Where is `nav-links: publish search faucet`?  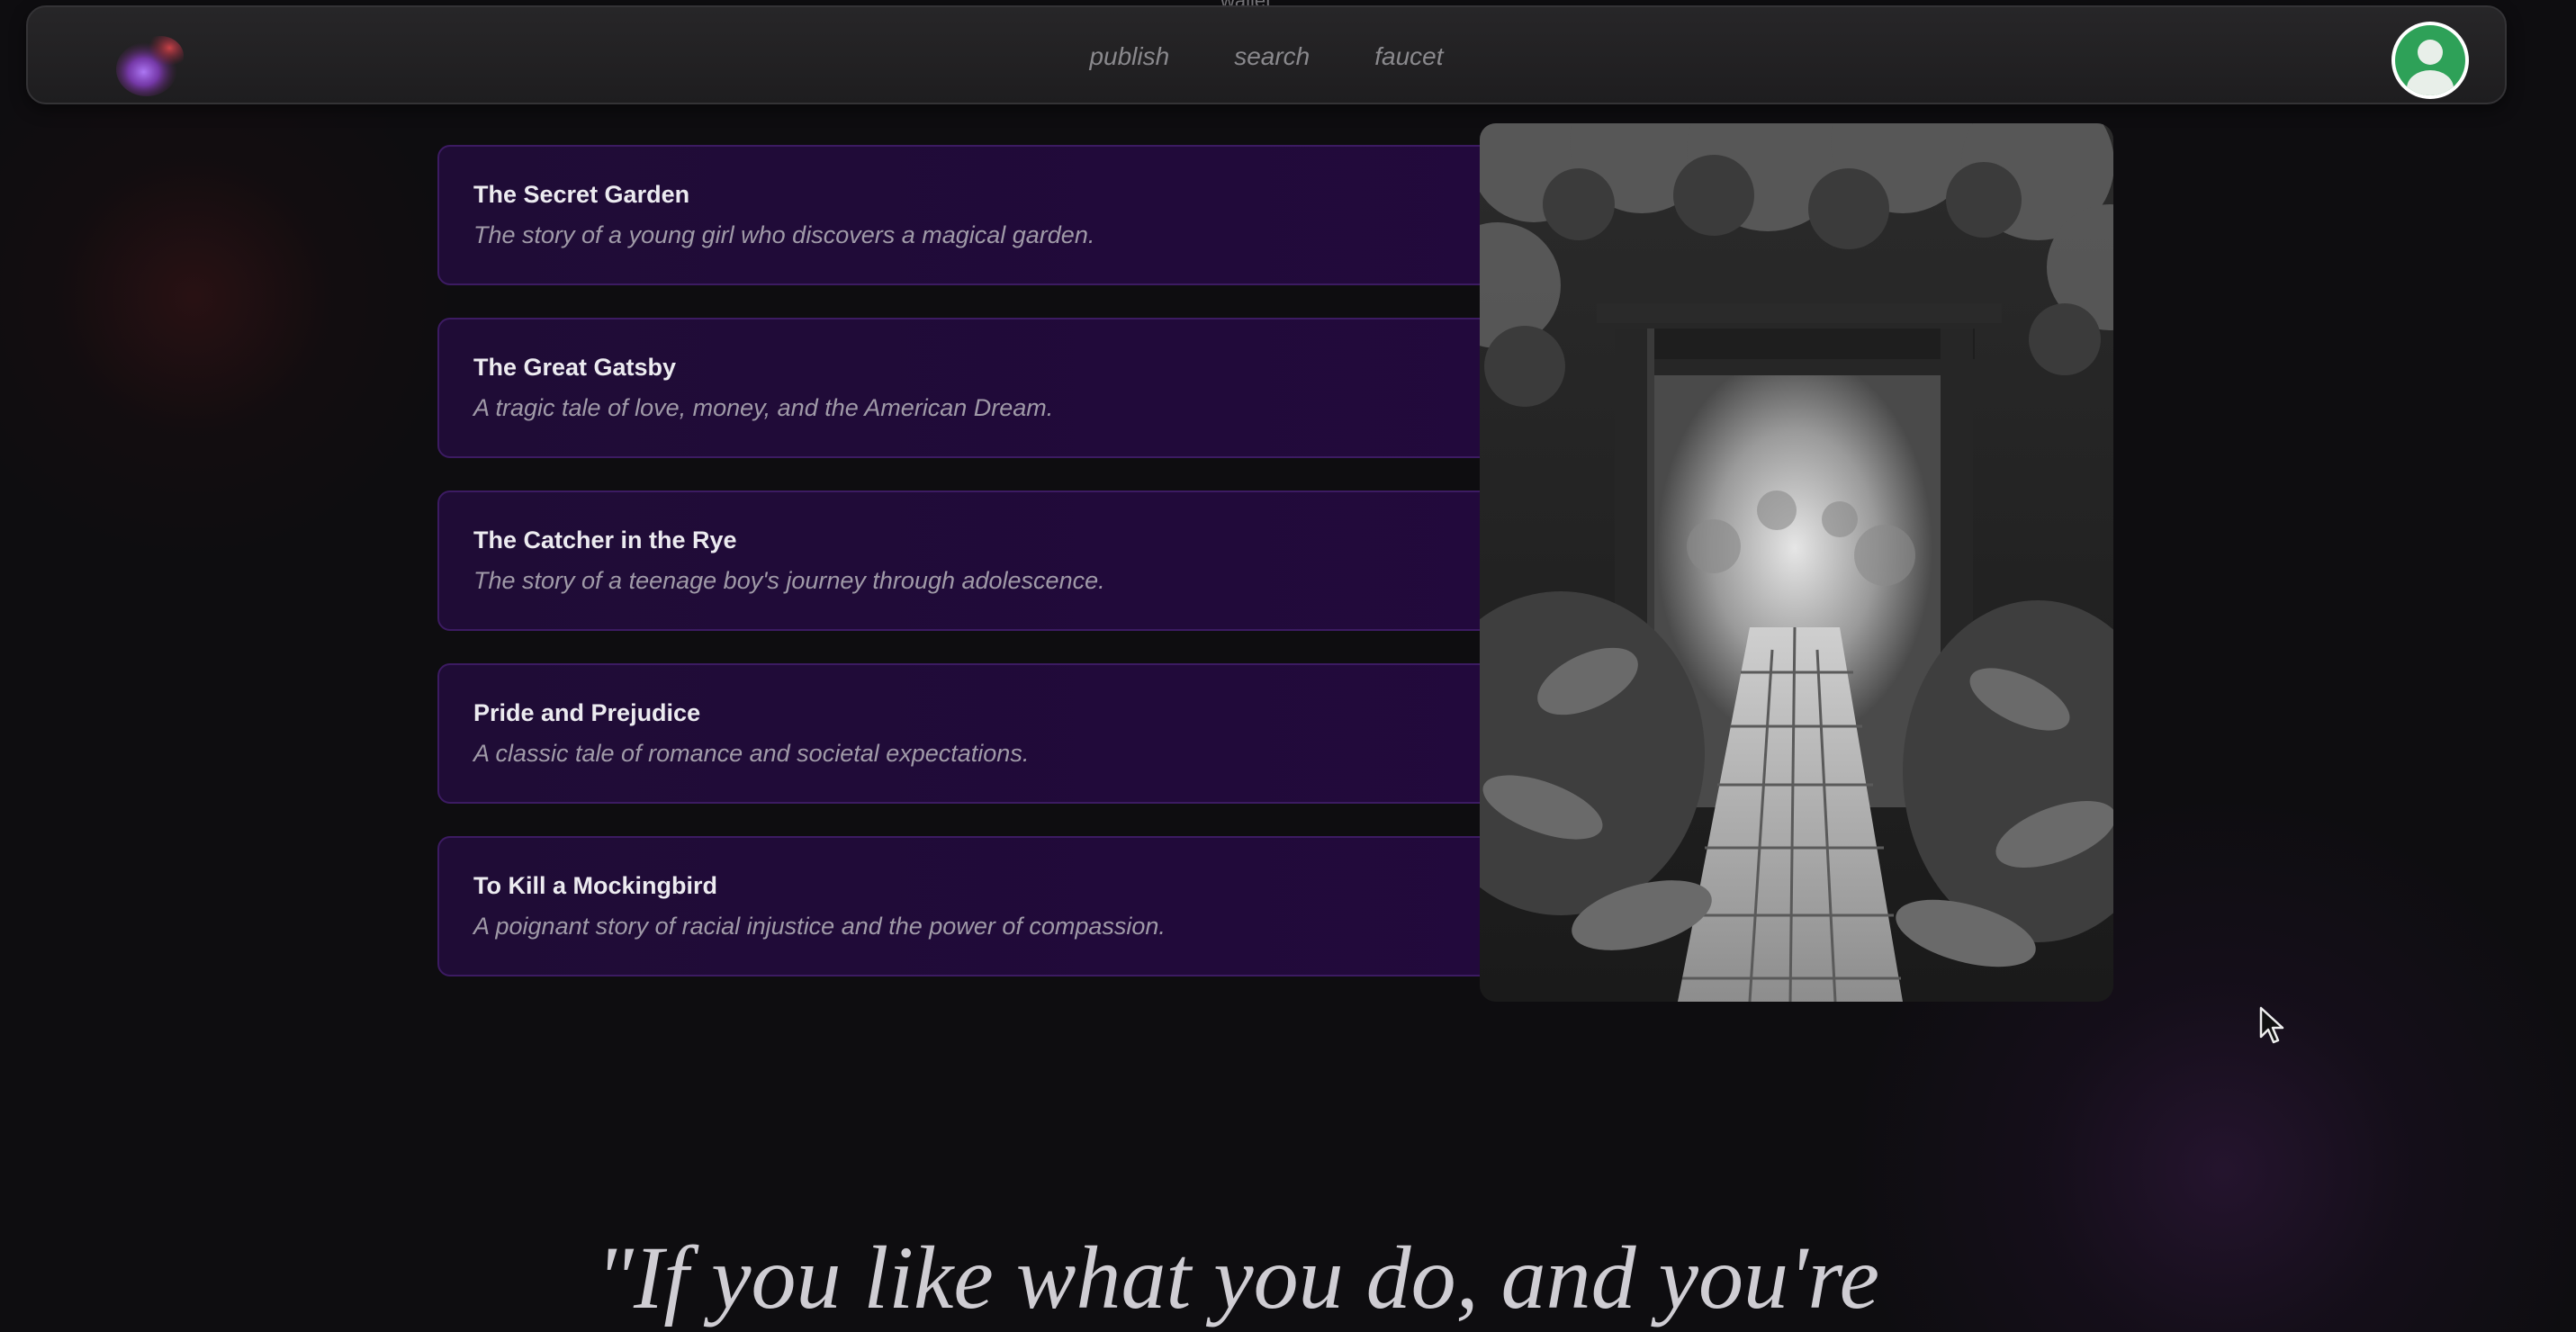 nav-links: publish search faucet is located at coordinates (1266, 56).